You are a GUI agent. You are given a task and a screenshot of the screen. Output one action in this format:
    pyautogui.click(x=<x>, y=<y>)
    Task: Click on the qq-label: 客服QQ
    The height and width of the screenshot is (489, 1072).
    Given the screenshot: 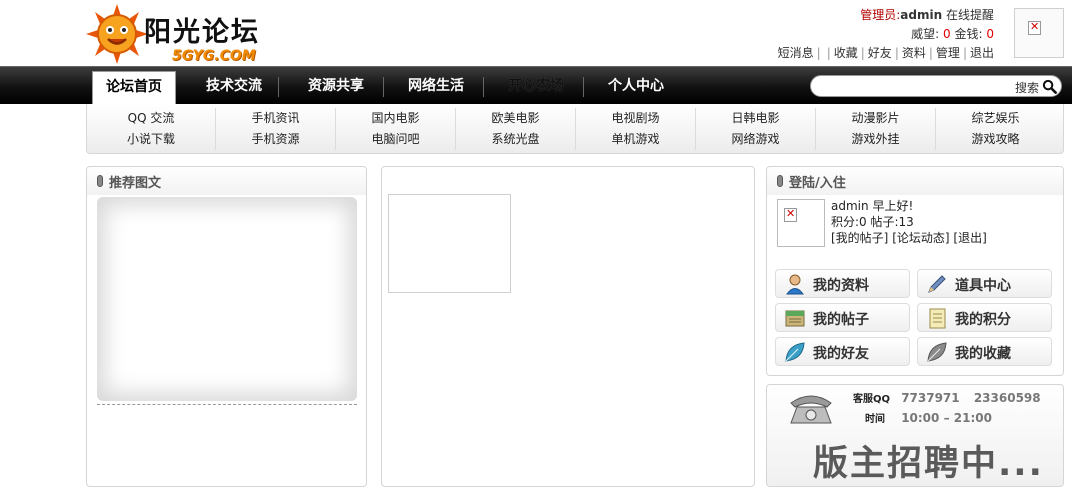 What is the action you would take?
    pyautogui.click(x=872, y=399)
    